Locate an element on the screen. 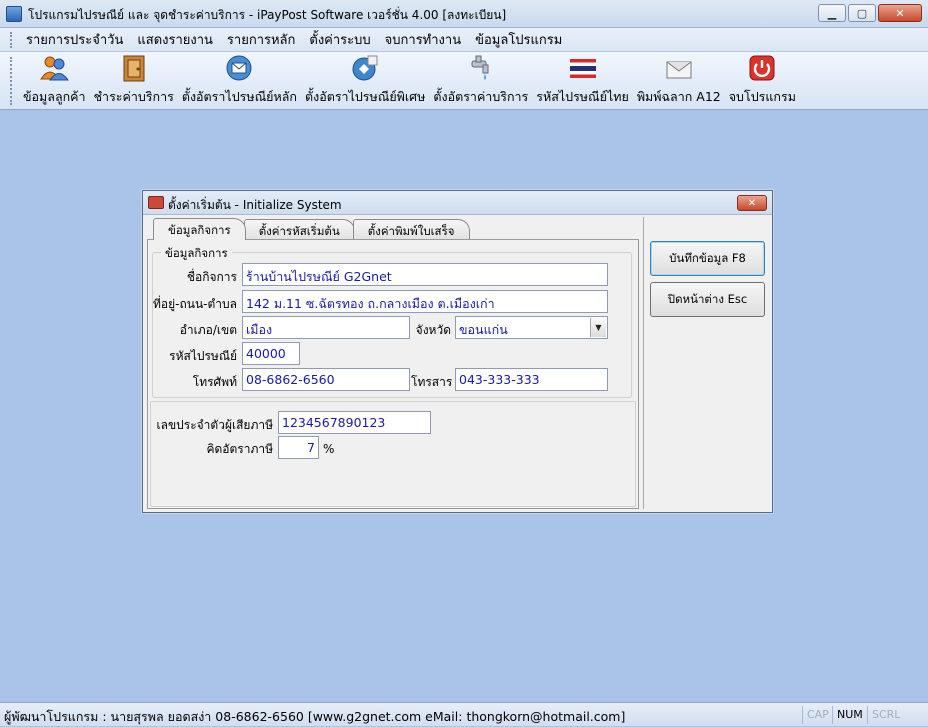  business-name-field: ร้านบ้านไปรษณีย์ G2Gnet is located at coordinates (425, 274).